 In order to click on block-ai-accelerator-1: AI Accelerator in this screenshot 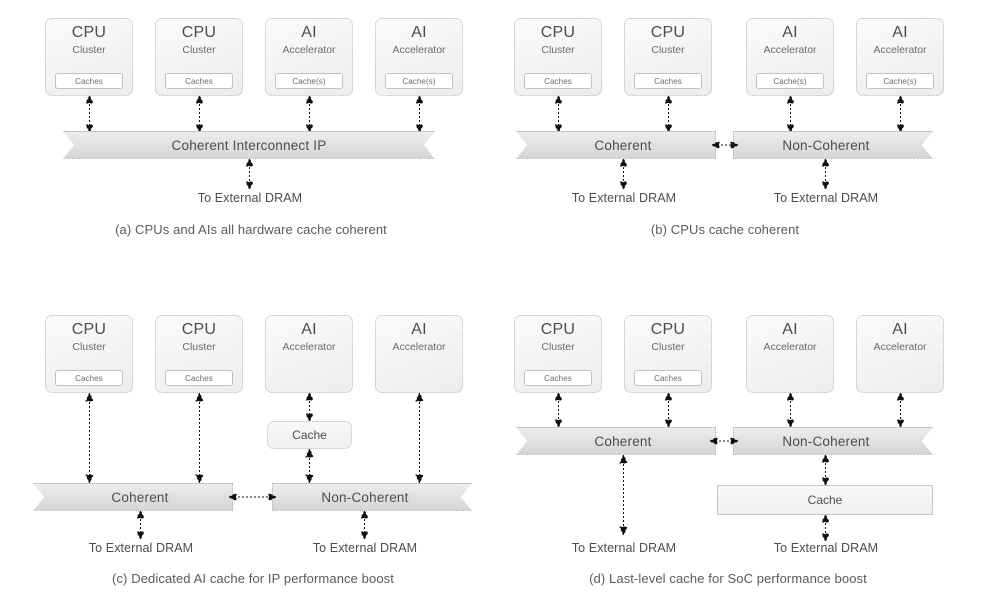, I will do `click(309, 354)`.